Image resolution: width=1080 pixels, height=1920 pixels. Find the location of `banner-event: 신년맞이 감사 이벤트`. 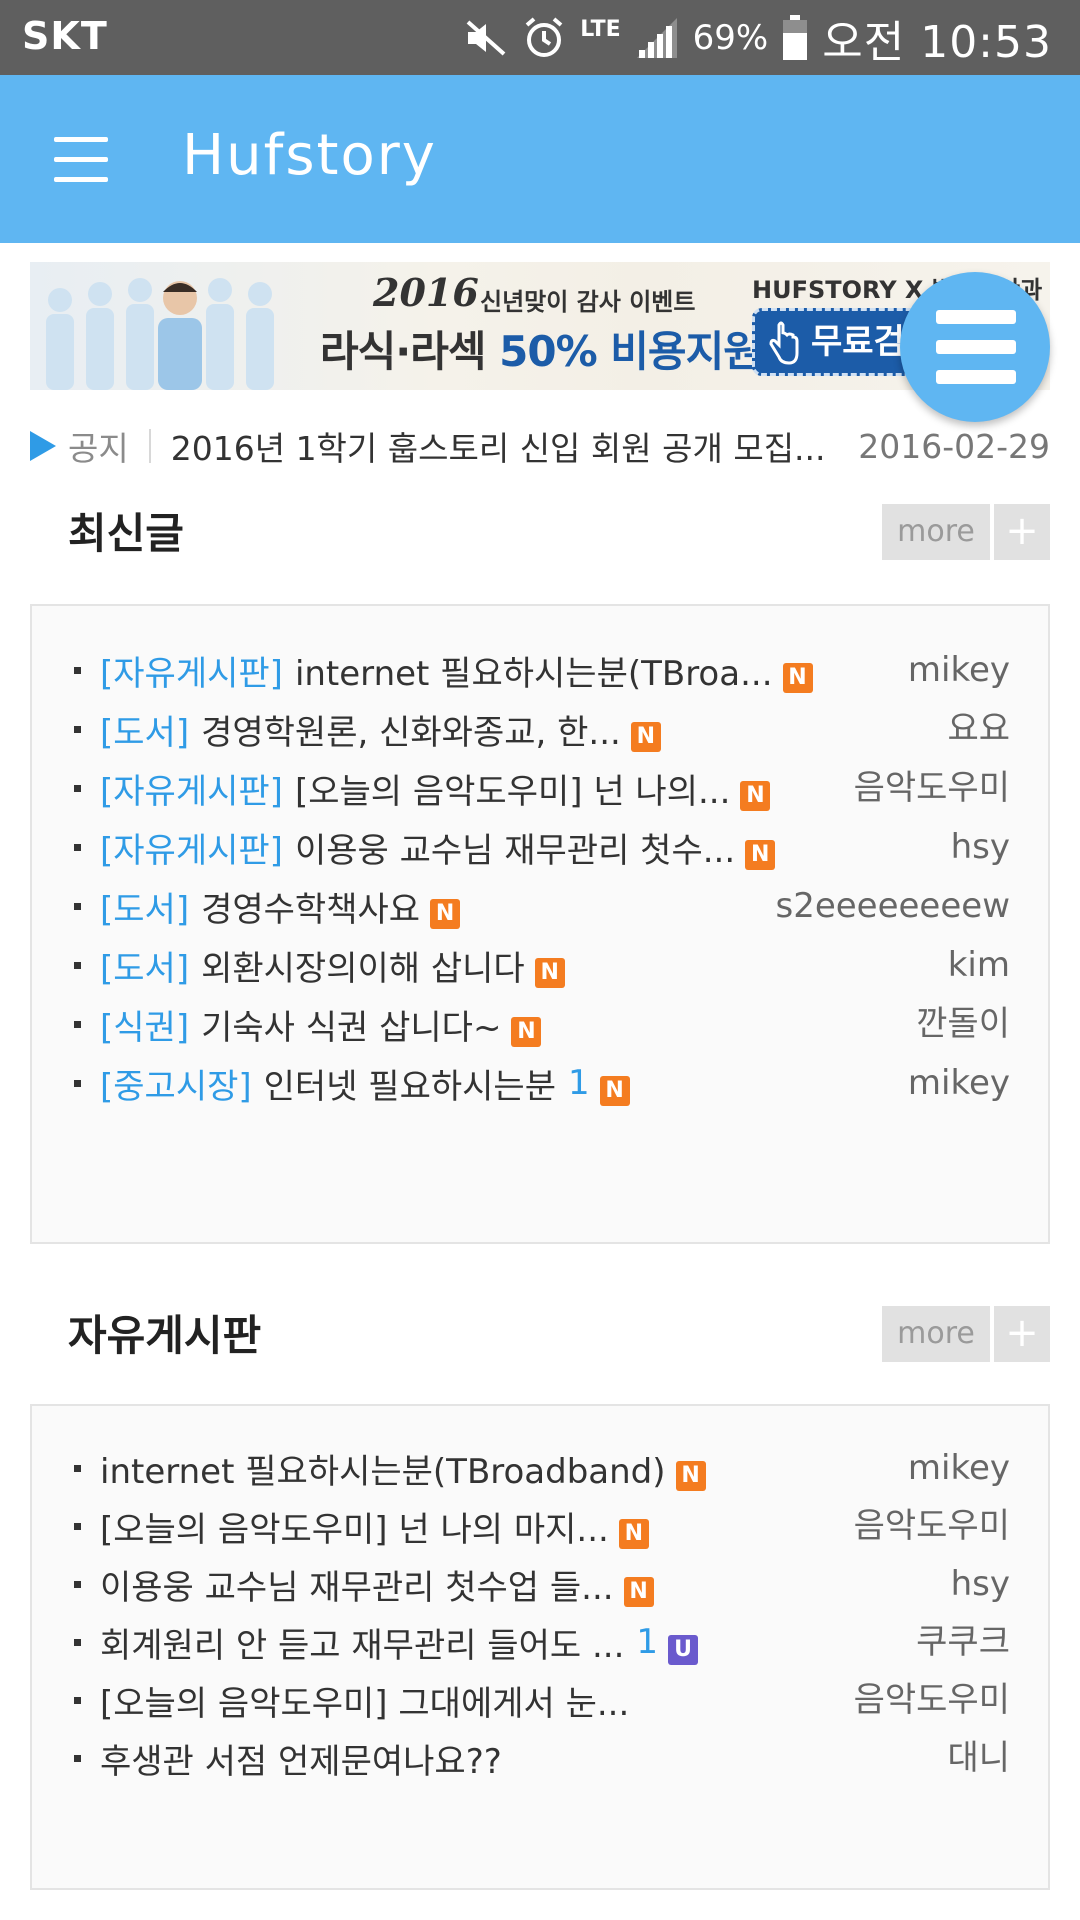

banner-event: 신년맞이 감사 이벤트 is located at coordinates (588, 302).